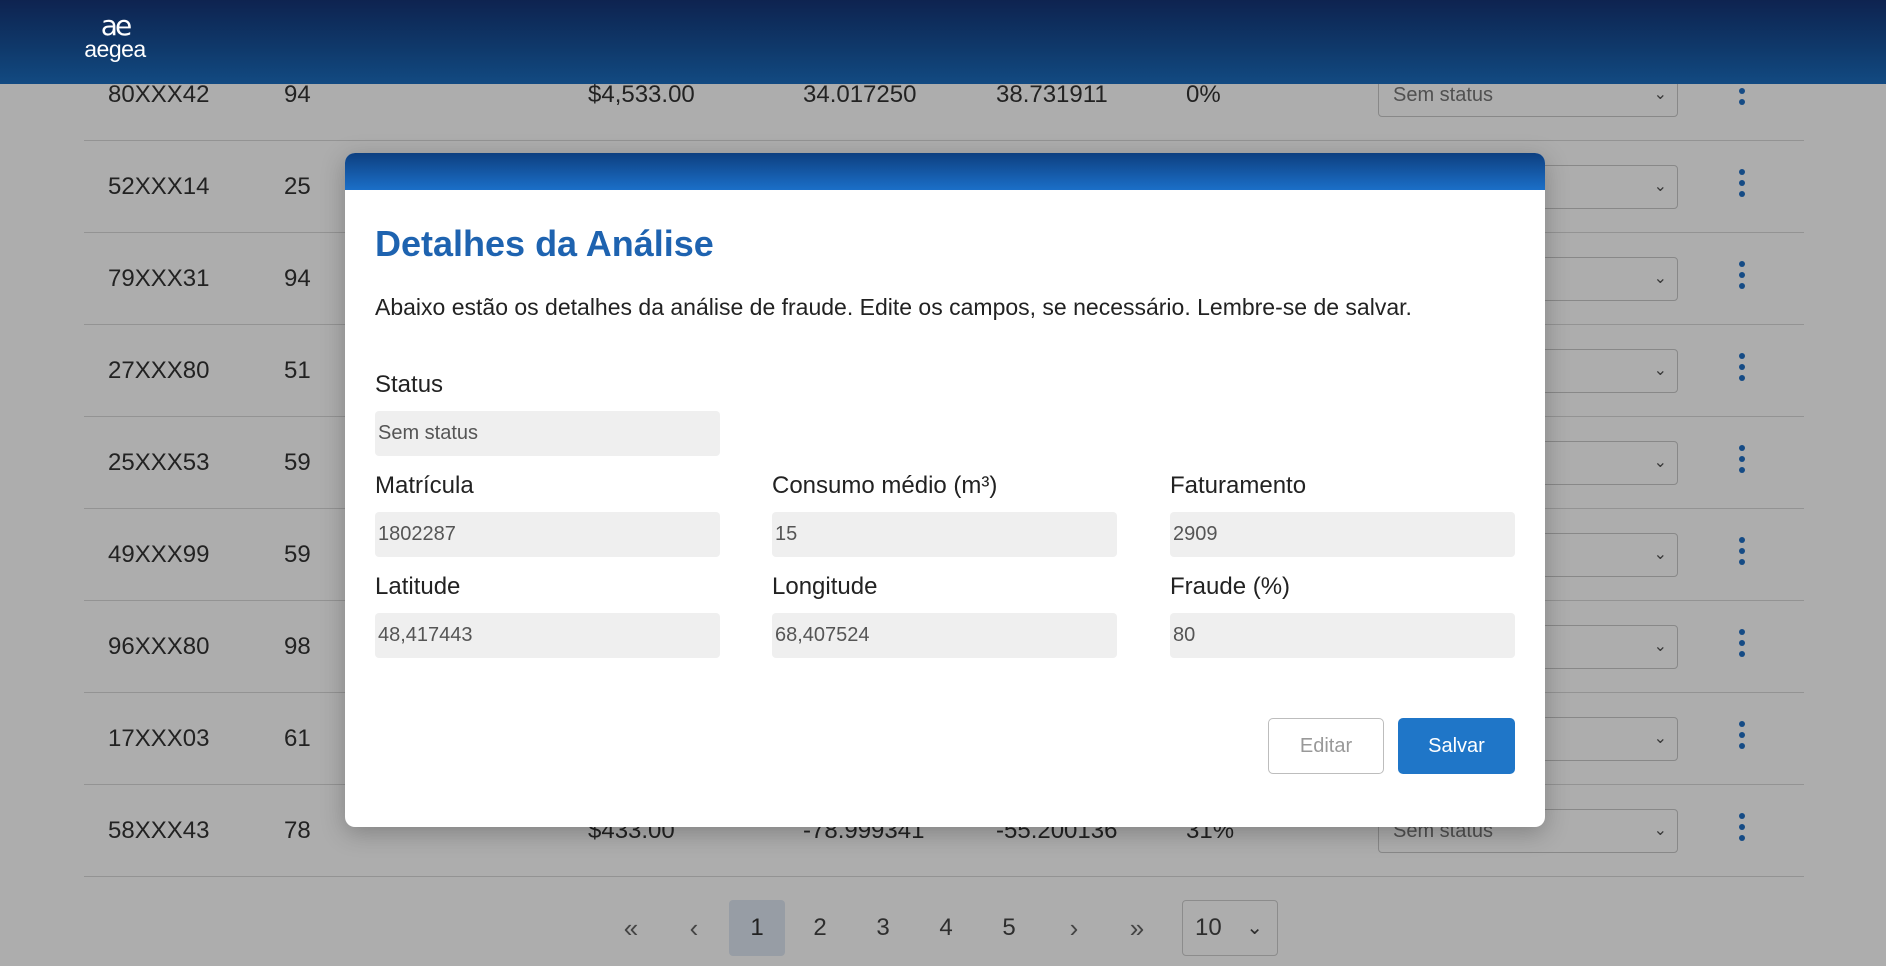 The height and width of the screenshot is (966, 1886). Describe the element at coordinates (944, 534) in the screenshot. I see `consumo-field` at that location.